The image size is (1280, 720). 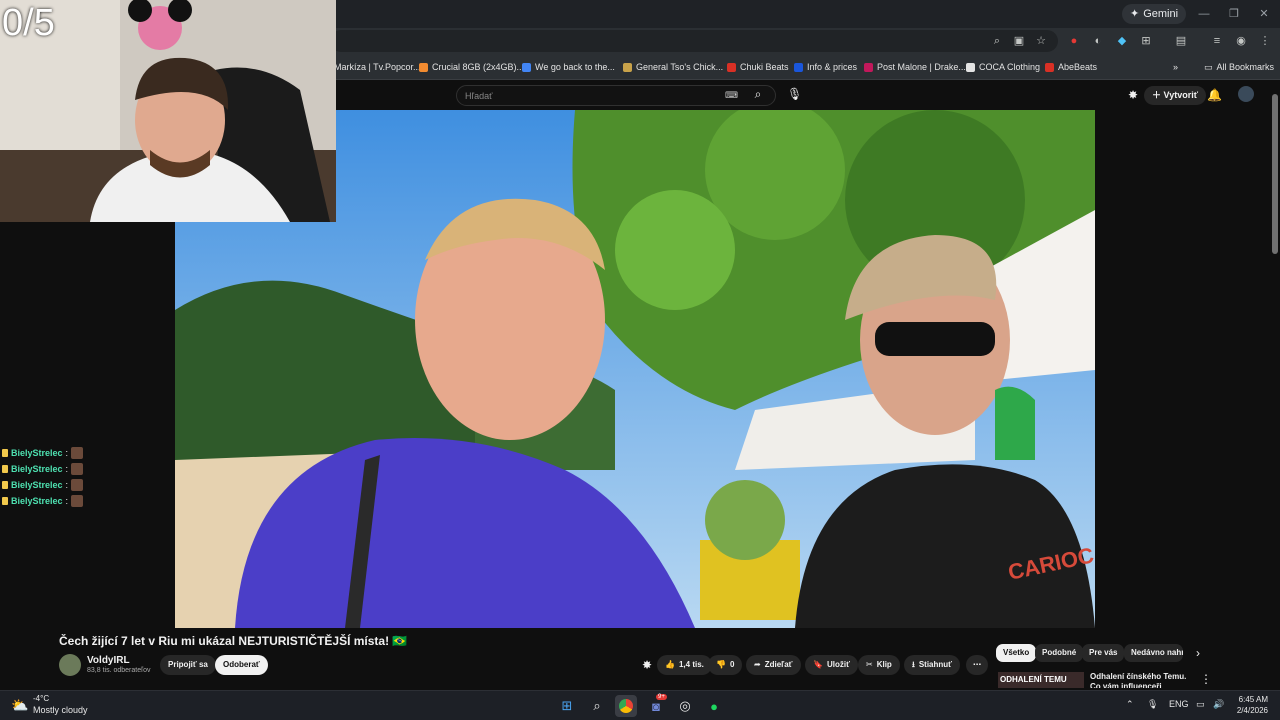 I want to click on zoom-icon: ⌕, so click(x=997, y=41).